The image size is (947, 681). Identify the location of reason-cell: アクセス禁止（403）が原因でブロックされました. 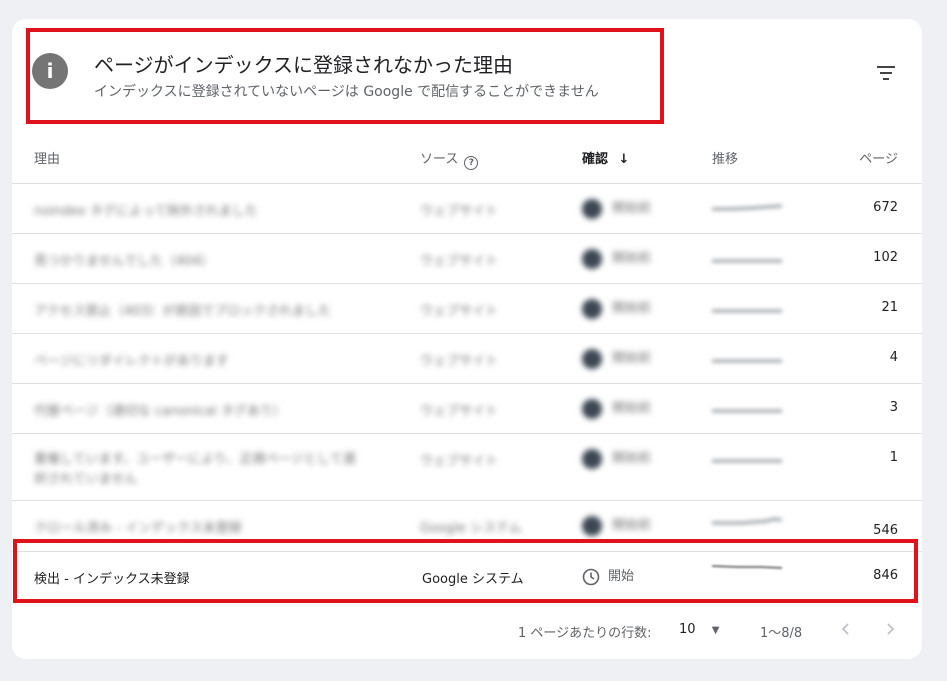
(183, 311).